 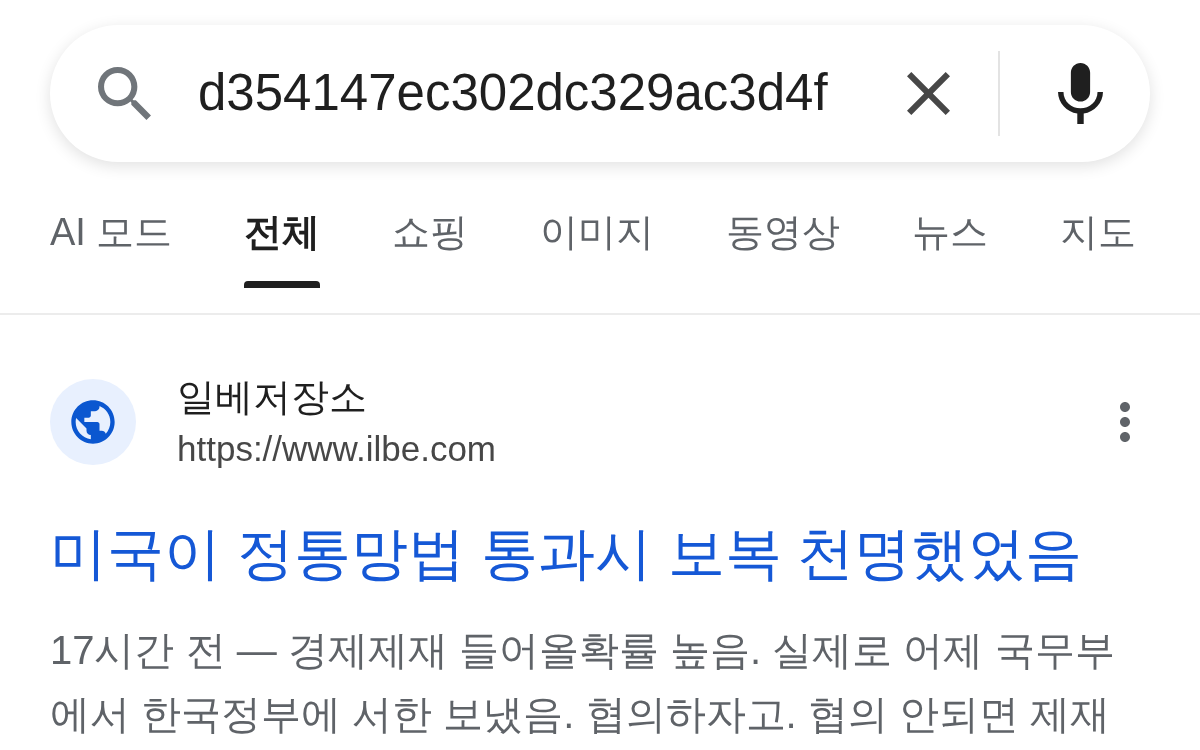 What do you see at coordinates (1098, 245) in the screenshot?
I see `tab: 지도` at bounding box center [1098, 245].